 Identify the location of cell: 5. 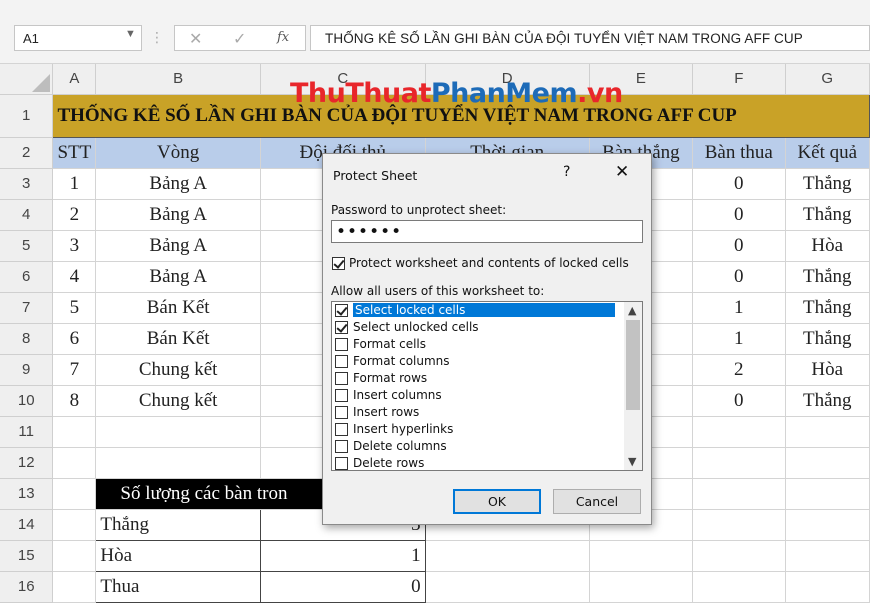
(74, 308).